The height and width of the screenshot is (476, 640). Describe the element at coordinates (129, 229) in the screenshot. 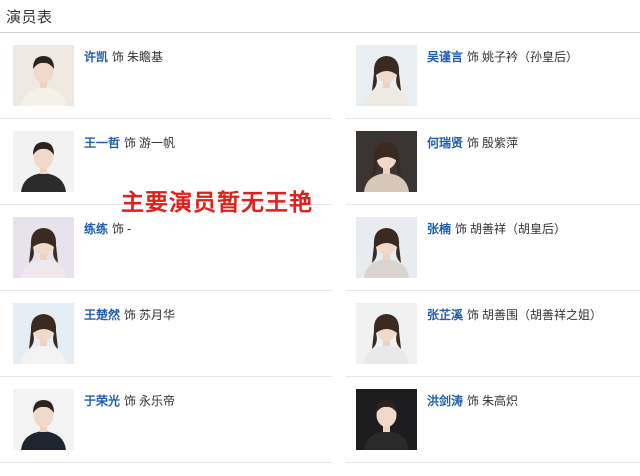

I see `role-name: -` at that location.